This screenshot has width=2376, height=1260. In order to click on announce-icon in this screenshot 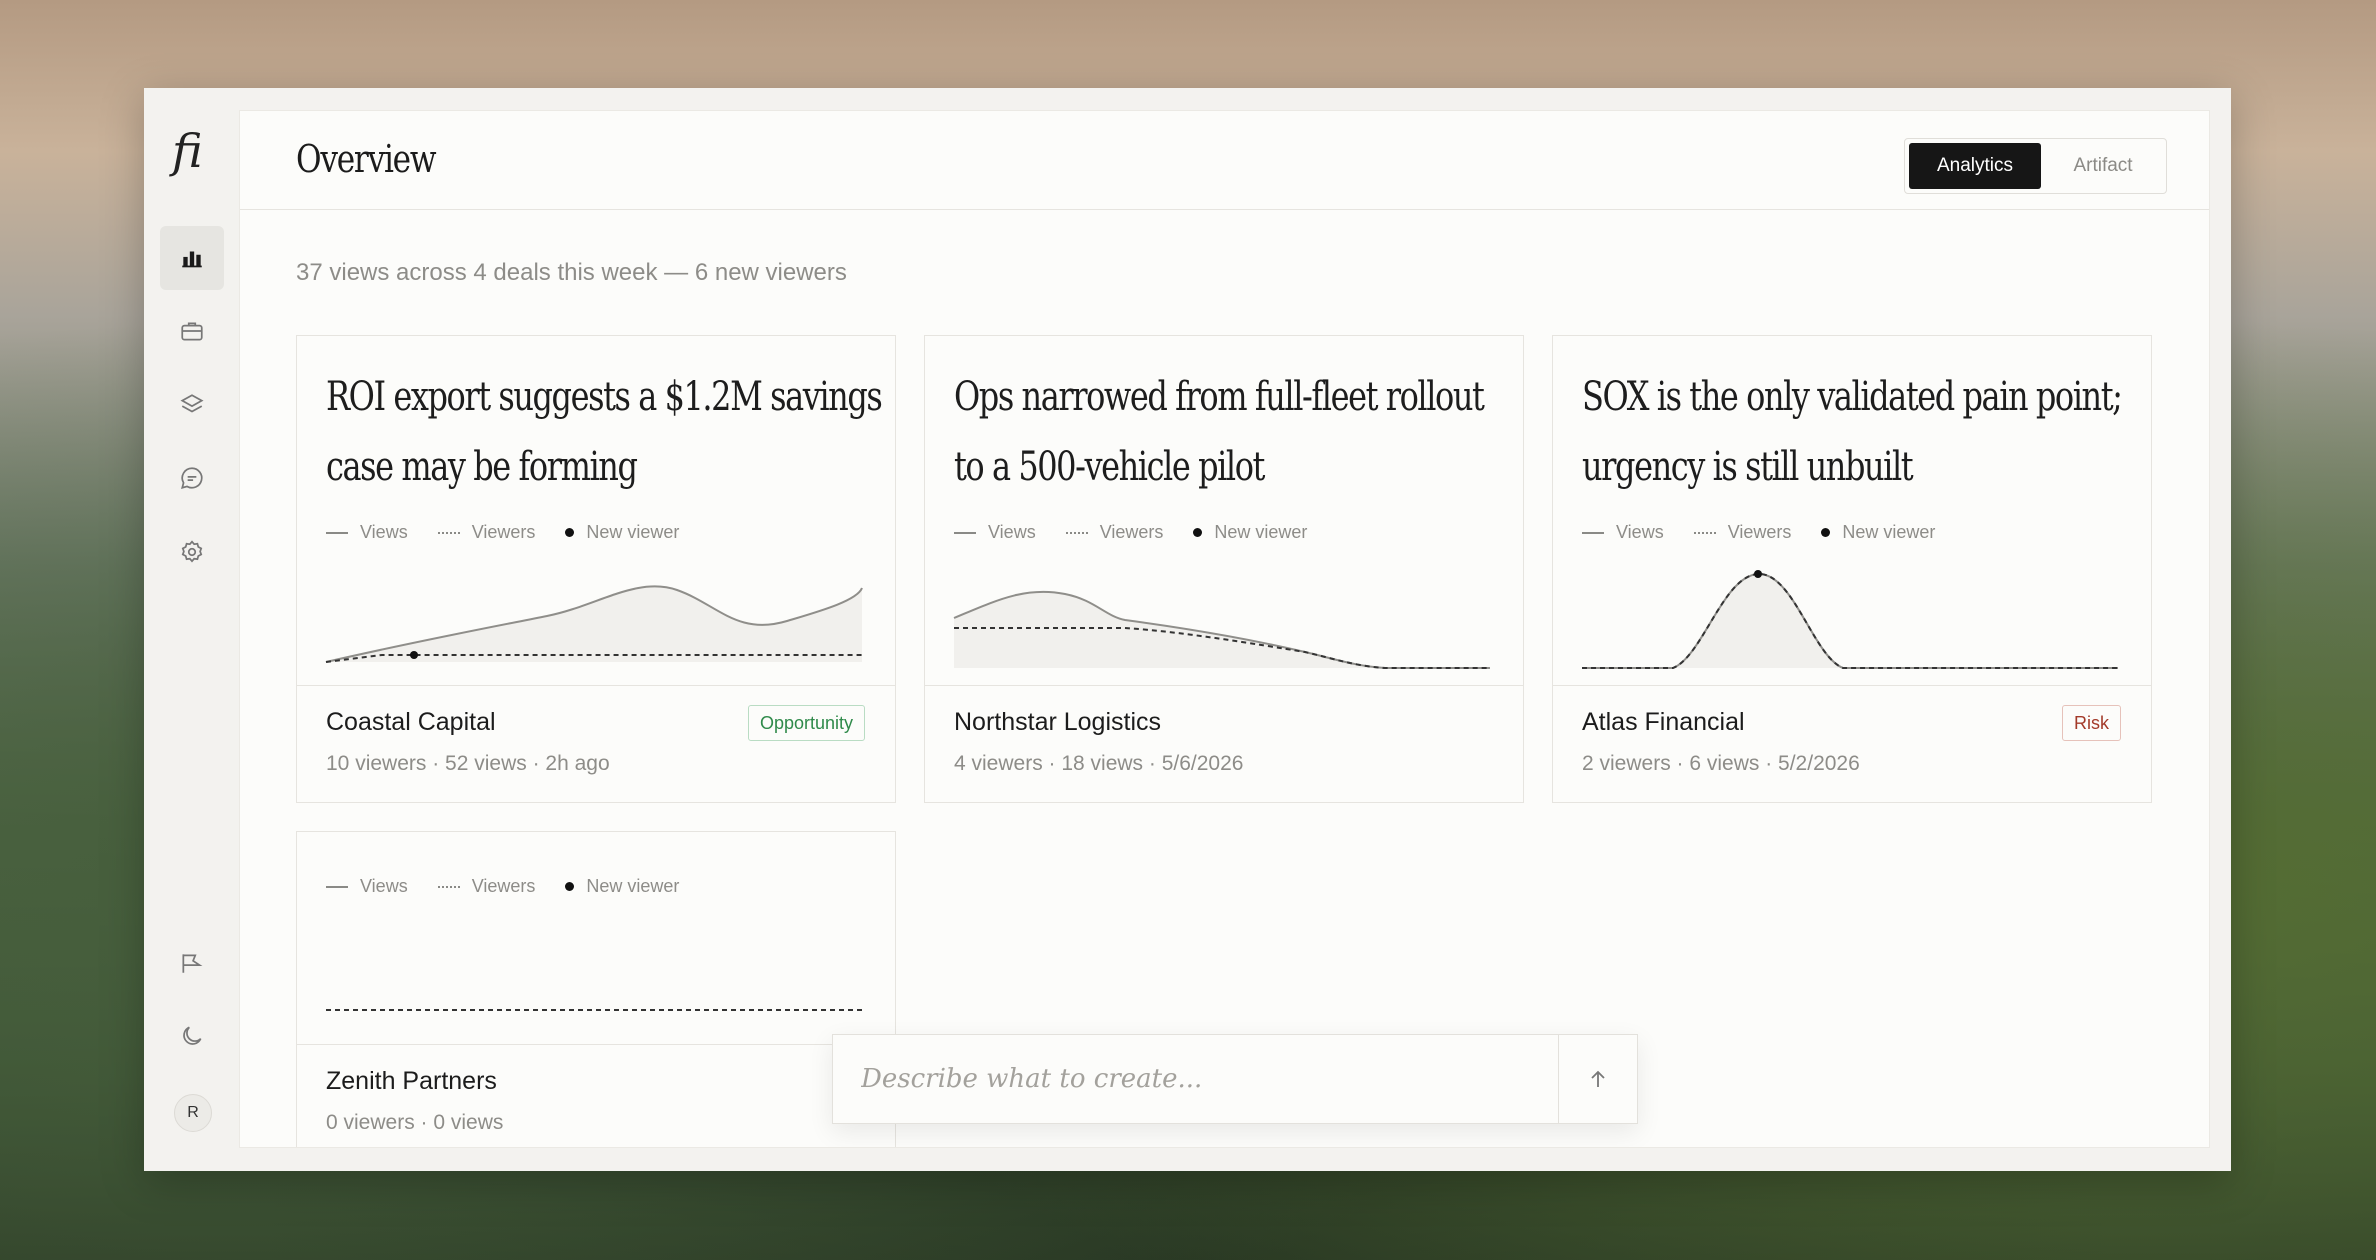, I will do `click(192, 963)`.